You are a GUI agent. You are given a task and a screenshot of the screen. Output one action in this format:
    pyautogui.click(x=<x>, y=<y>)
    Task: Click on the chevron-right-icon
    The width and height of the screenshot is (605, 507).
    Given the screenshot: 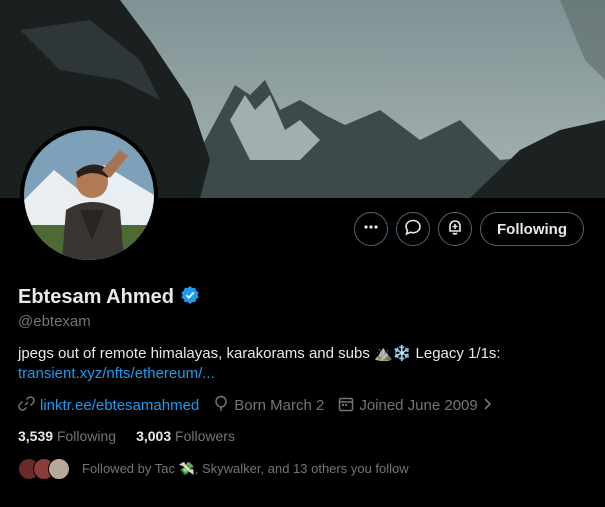 What is the action you would take?
    pyautogui.click(x=488, y=406)
    